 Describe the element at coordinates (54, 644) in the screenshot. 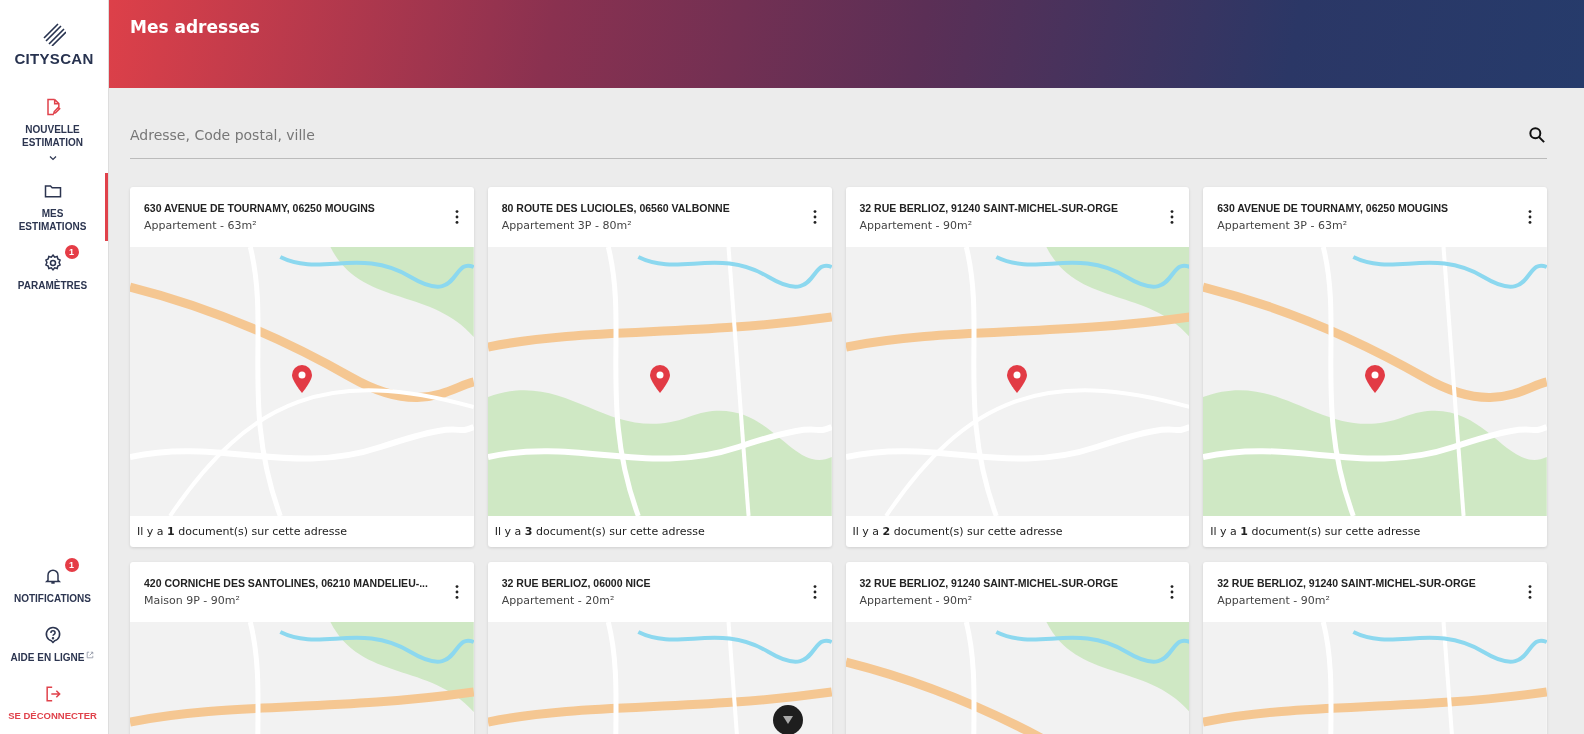

I see `sidebar-nav-item: AIDE EN LIGNE` at that location.